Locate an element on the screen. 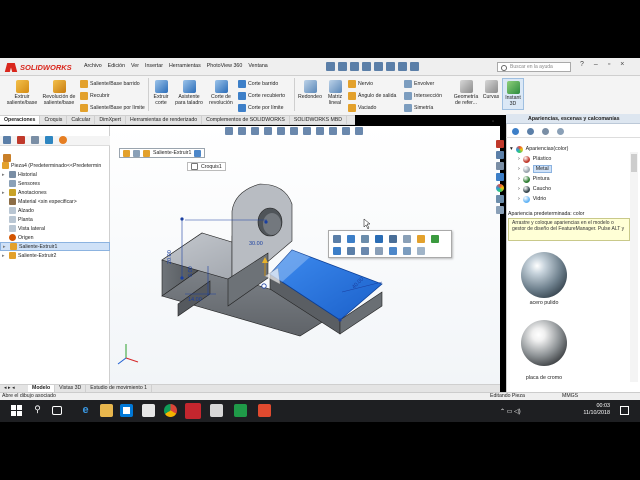 This screenshot has width=640, height=480. tree-item-extrude1: ▸ Saliente-Extruir1 is located at coordinates (55, 246).